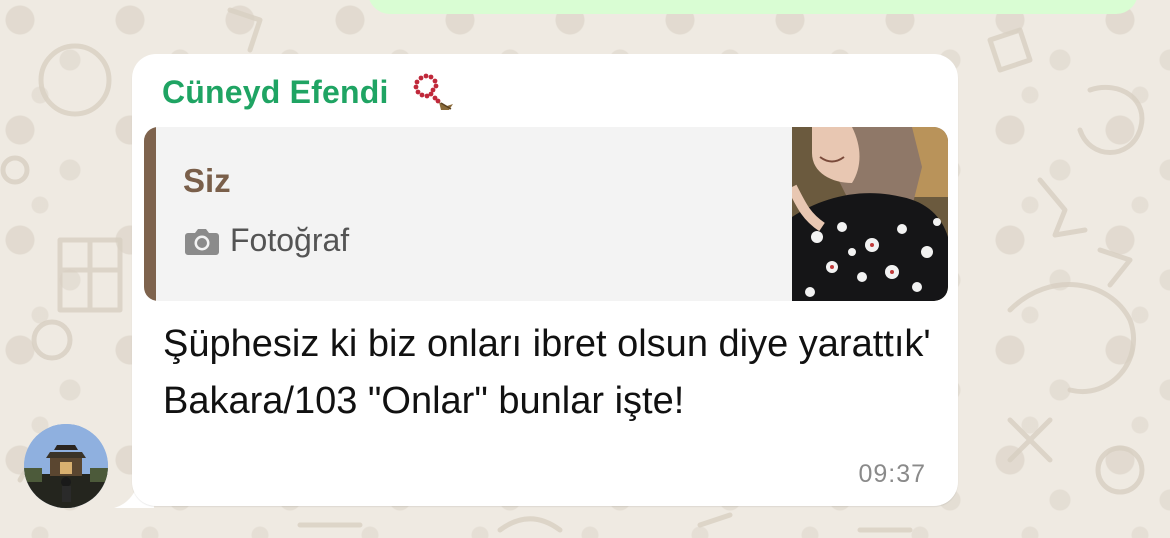 This screenshot has height=538, width=1170. What do you see at coordinates (753, 7) in the screenshot?
I see `previous-outgoing-message` at bounding box center [753, 7].